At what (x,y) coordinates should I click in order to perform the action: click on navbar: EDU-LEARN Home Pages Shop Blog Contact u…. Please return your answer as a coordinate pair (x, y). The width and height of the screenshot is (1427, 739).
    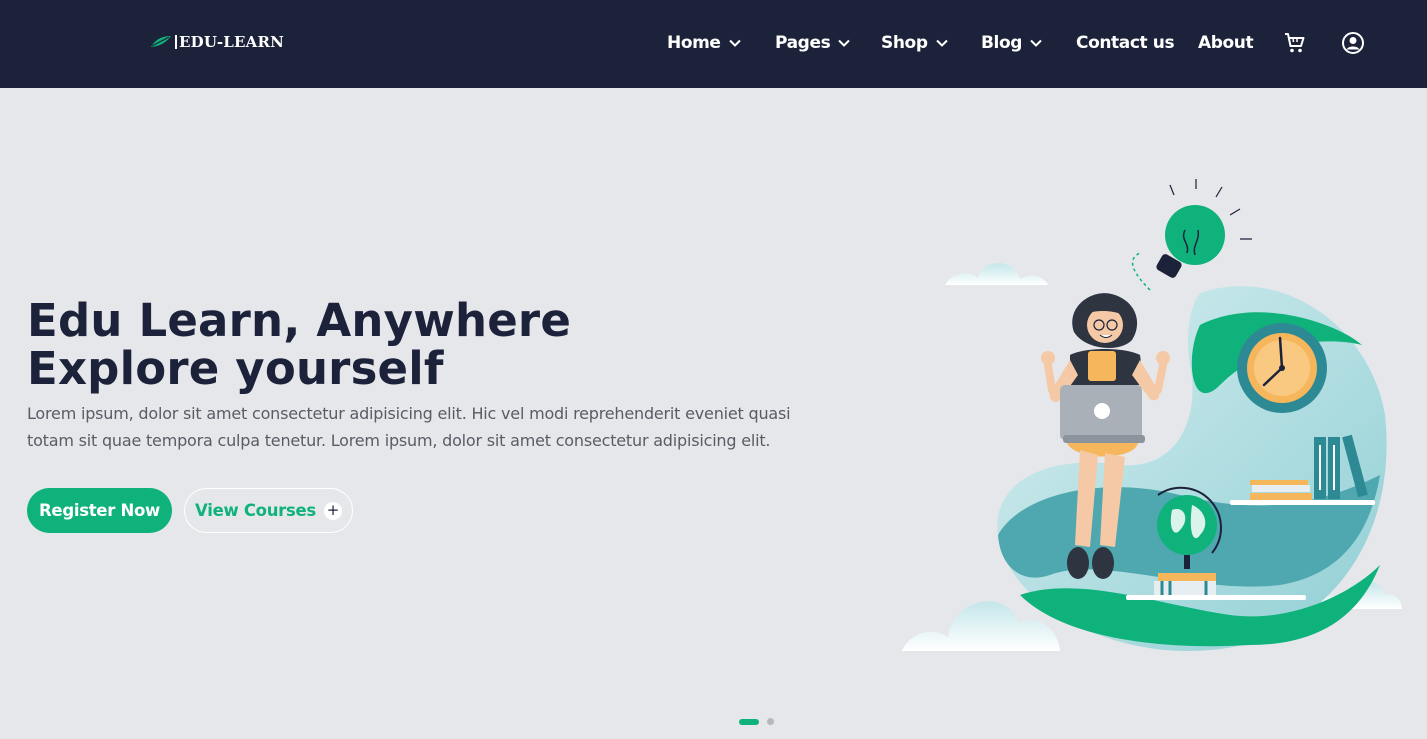
    Looking at the image, I should click on (713, 44).